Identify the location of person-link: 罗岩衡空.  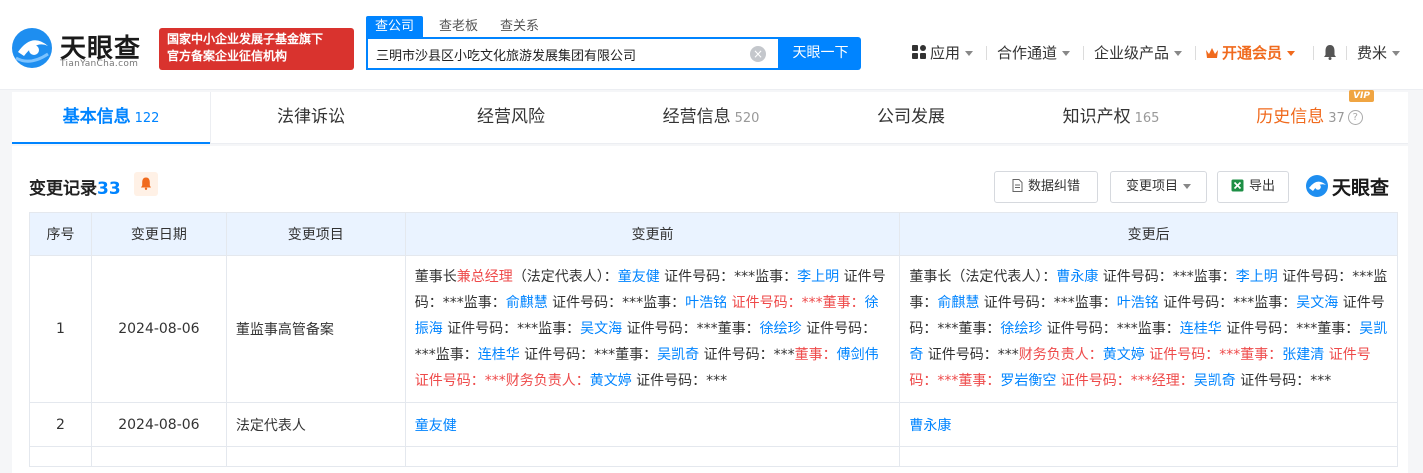
(1028, 381).